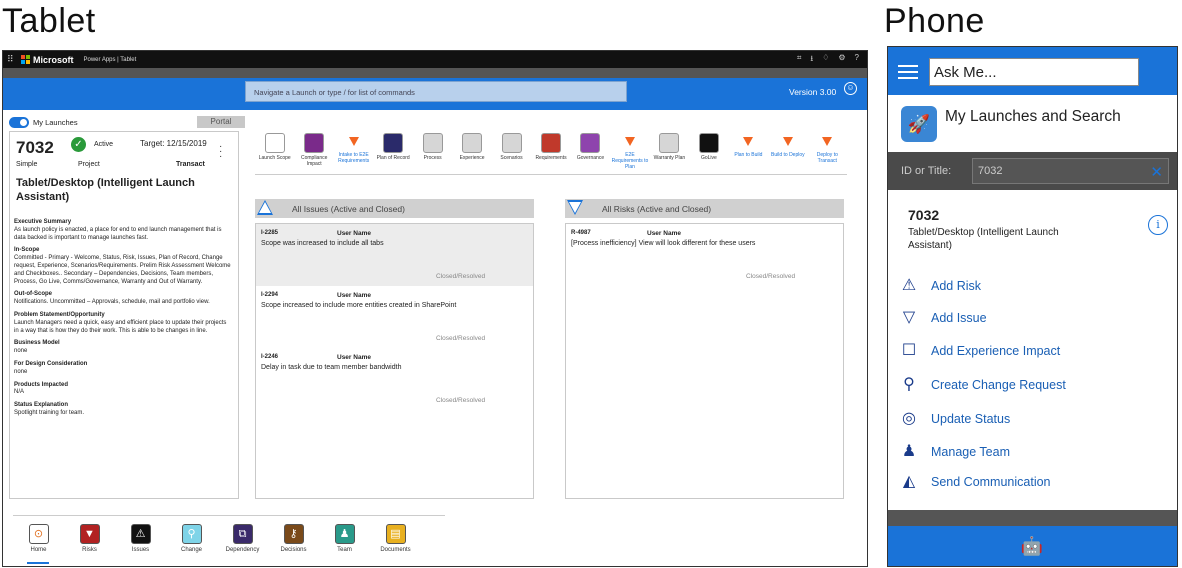 This screenshot has height=568, width=1182. Describe the element at coordinates (1032, 546) in the screenshot. I see `bot-assistant-icon: 🤖` at that location.